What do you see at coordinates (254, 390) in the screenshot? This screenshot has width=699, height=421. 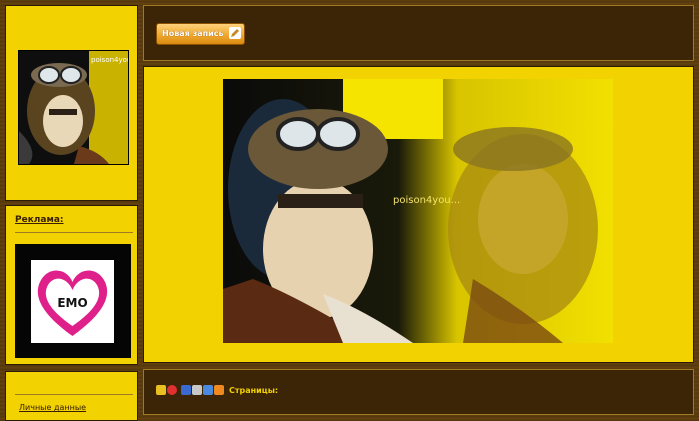 I see `pages-label: Страницы:` at bounding box center [254, 390].